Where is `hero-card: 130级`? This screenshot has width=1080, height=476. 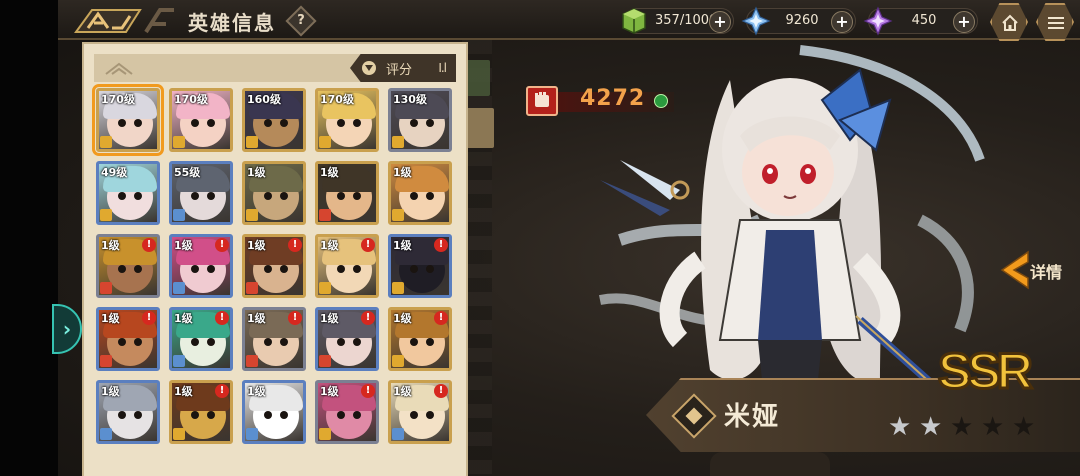 hero-card: 130级 is located at coordinates (420, 120).